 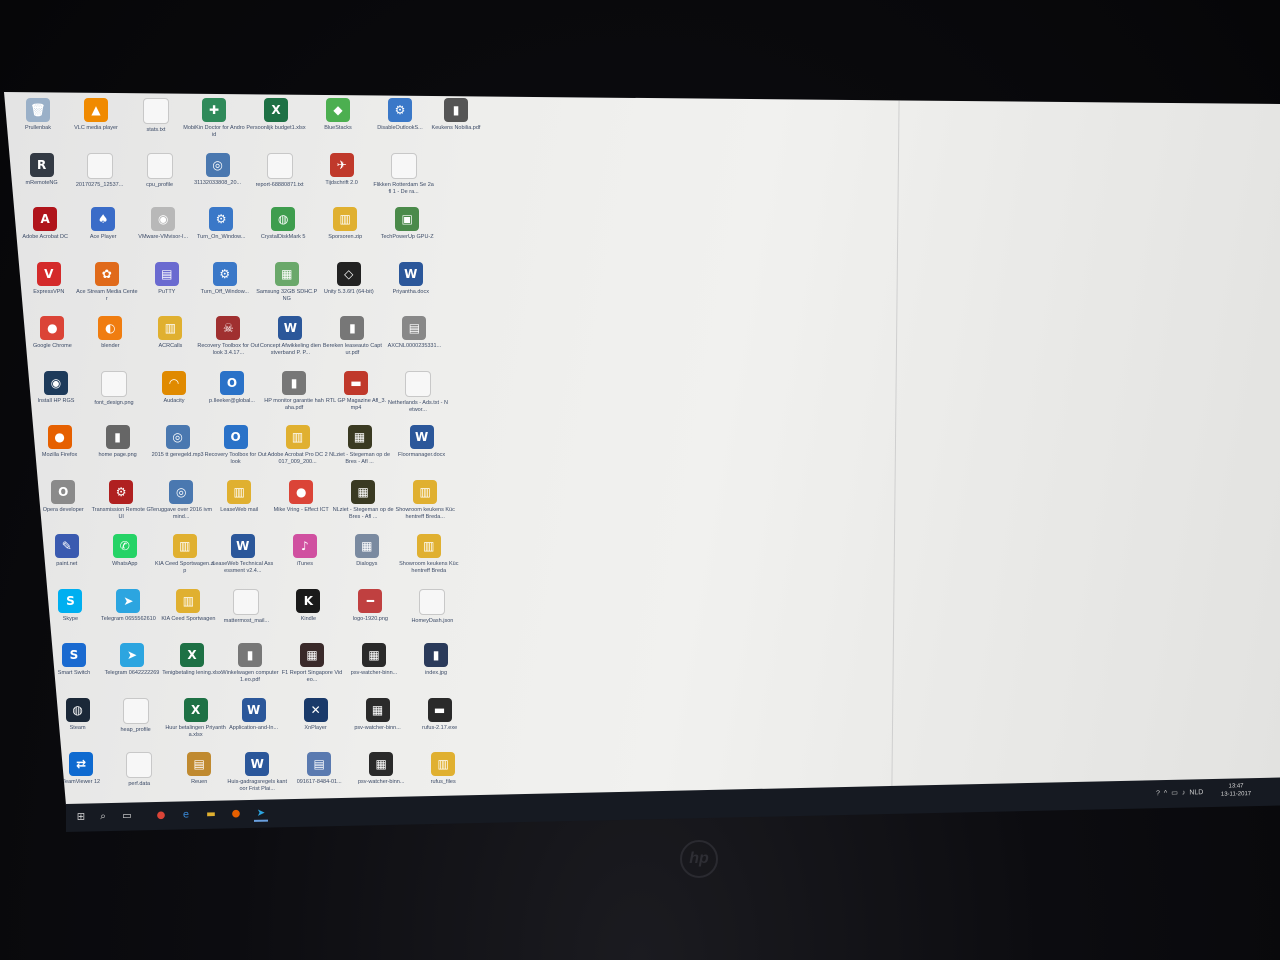 What do you see at coordinates (283, 234) in the screenshot?
I see `desktop-icon: ◍ CrystalDiskMark 5` at bounding box center [283, 234].